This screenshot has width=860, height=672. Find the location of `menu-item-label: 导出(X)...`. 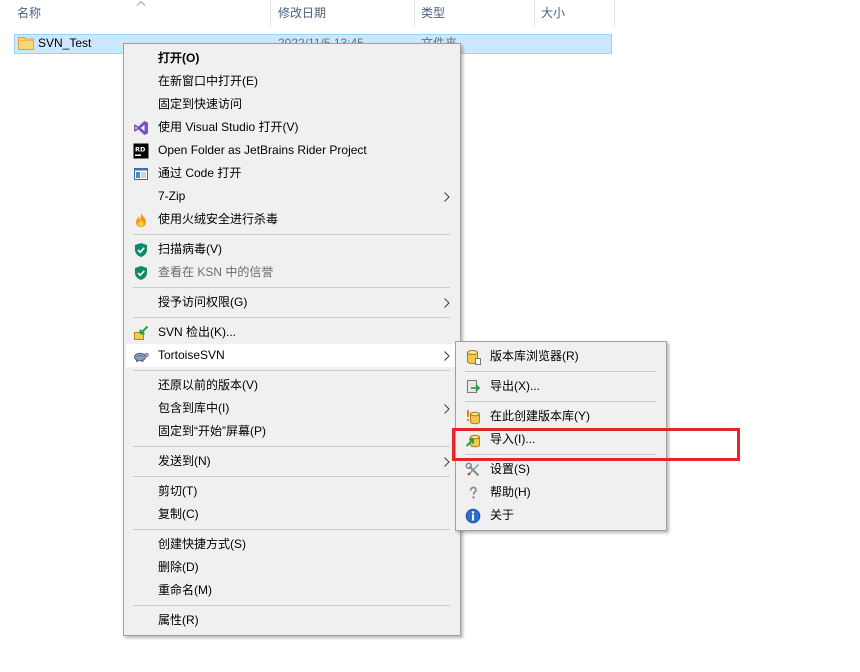

menu-item-label: 导出(X)... is located at coordinates (515, 386).